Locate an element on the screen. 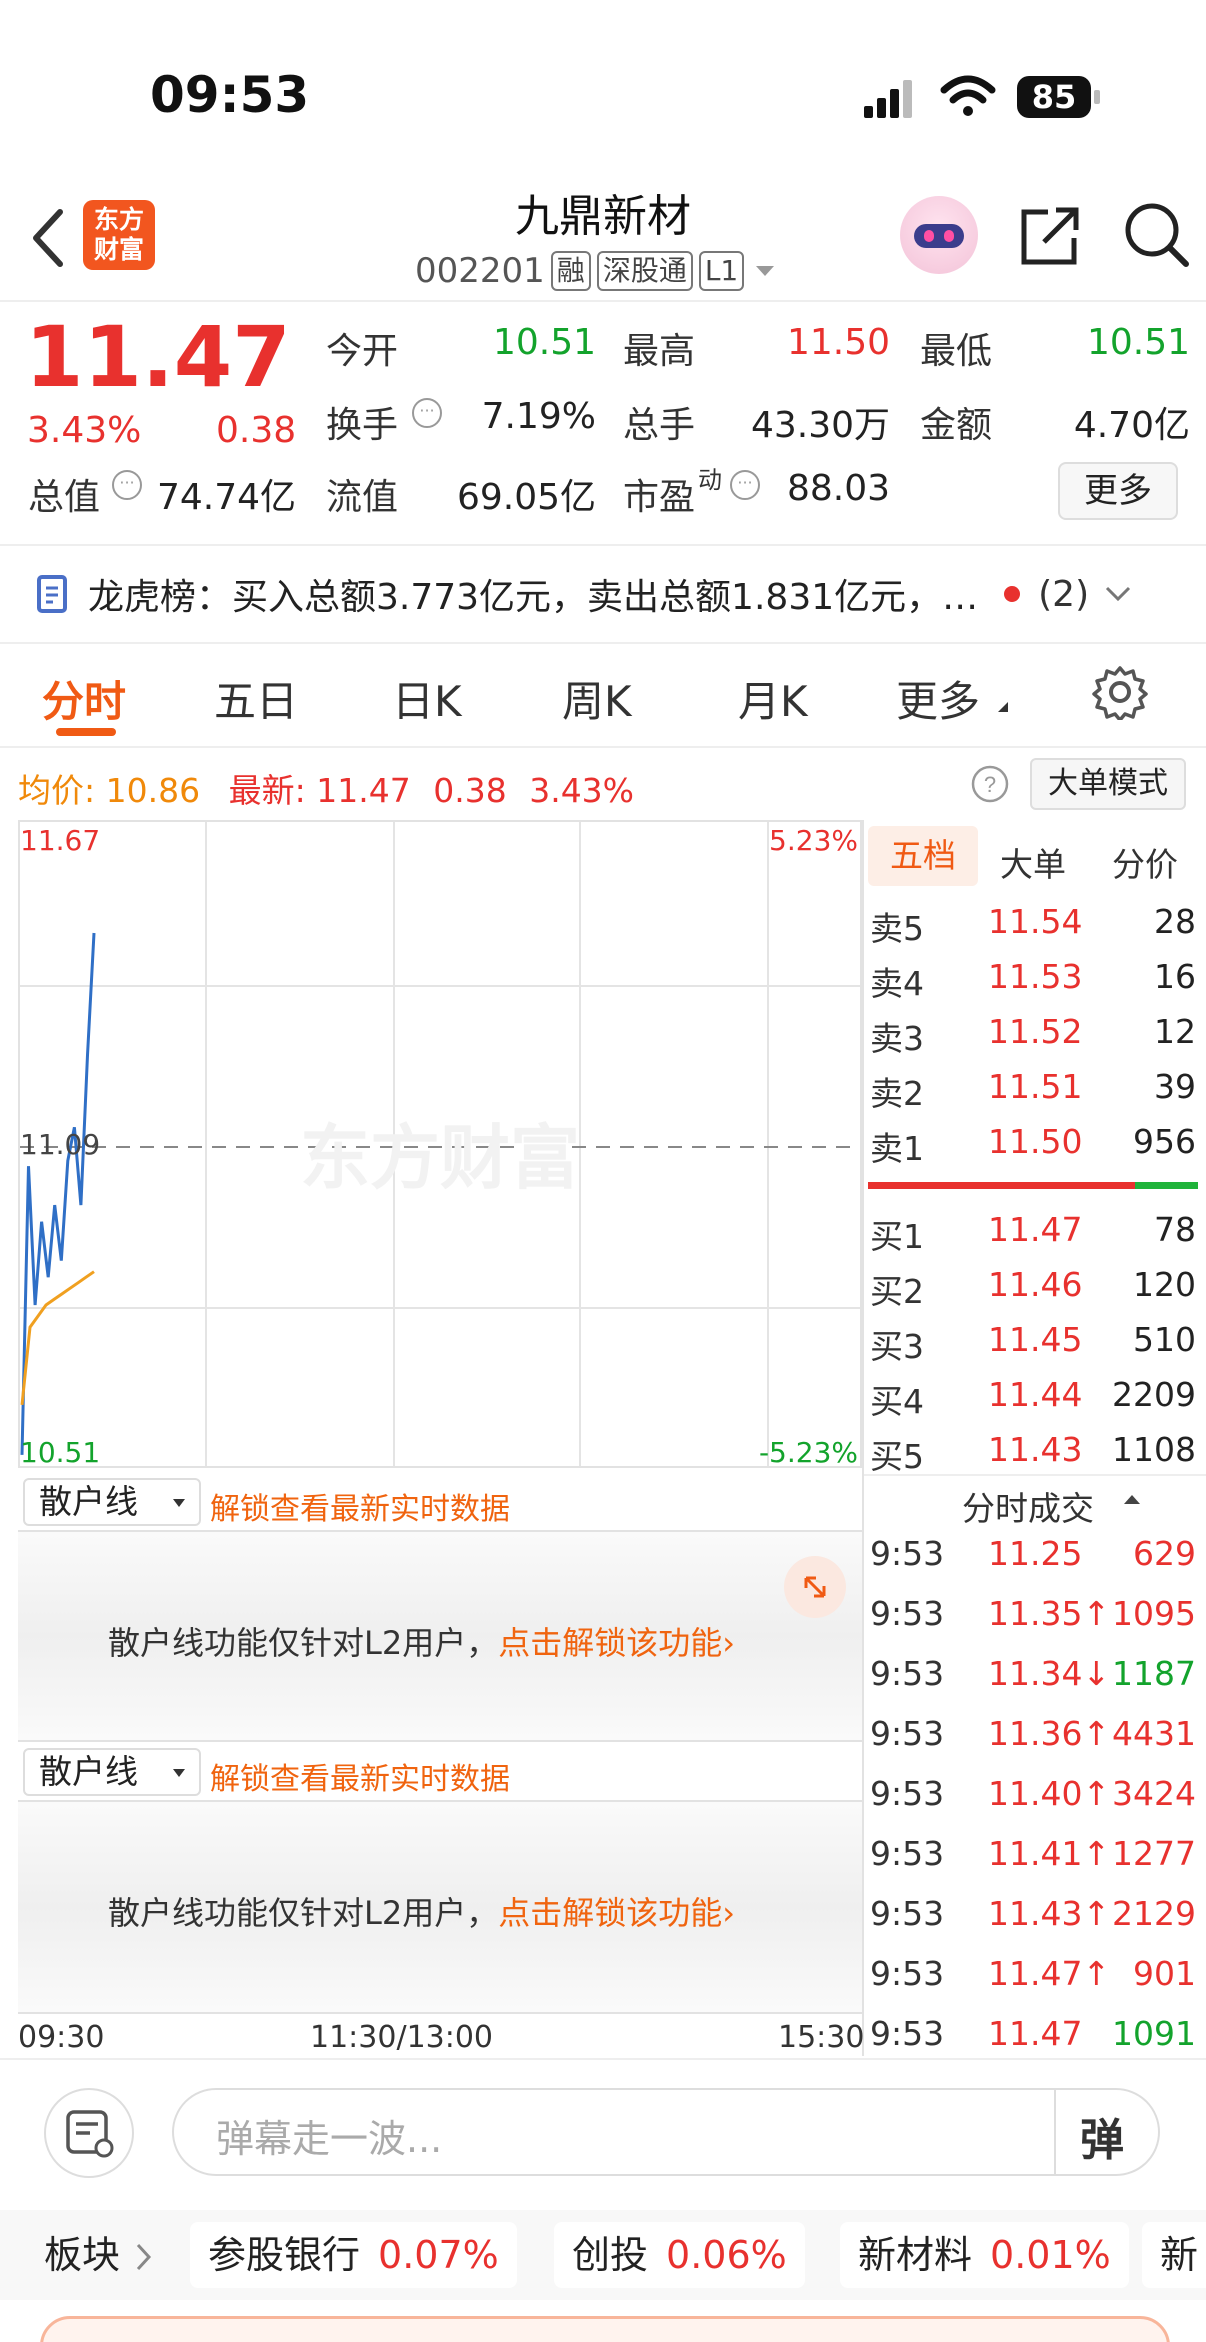  tab-more: 更多 is located at coordinates (938, 698).